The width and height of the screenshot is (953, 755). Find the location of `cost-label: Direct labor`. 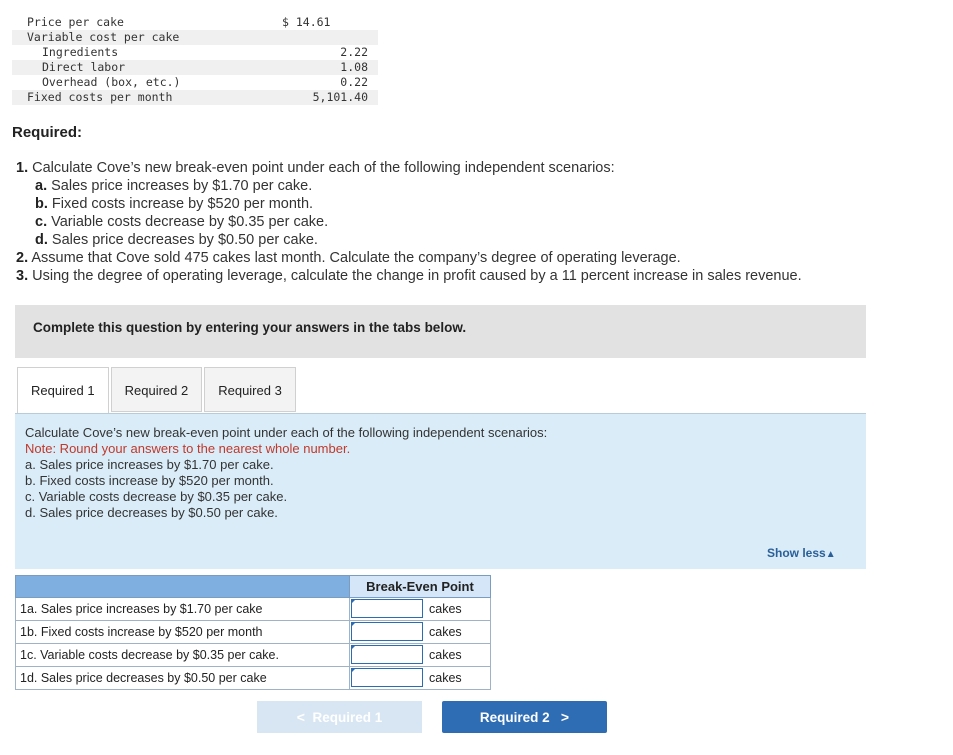

cost-label: Direct labor is located at coordinates (84, 67).